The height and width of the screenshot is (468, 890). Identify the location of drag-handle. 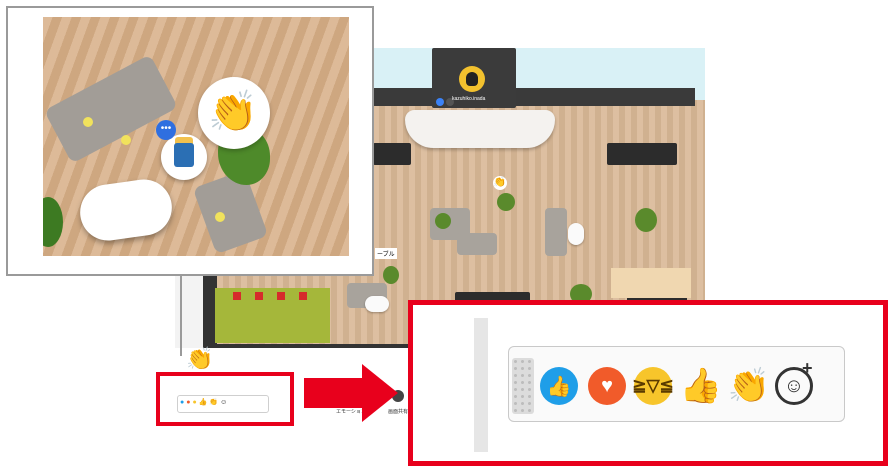
(523, 386).